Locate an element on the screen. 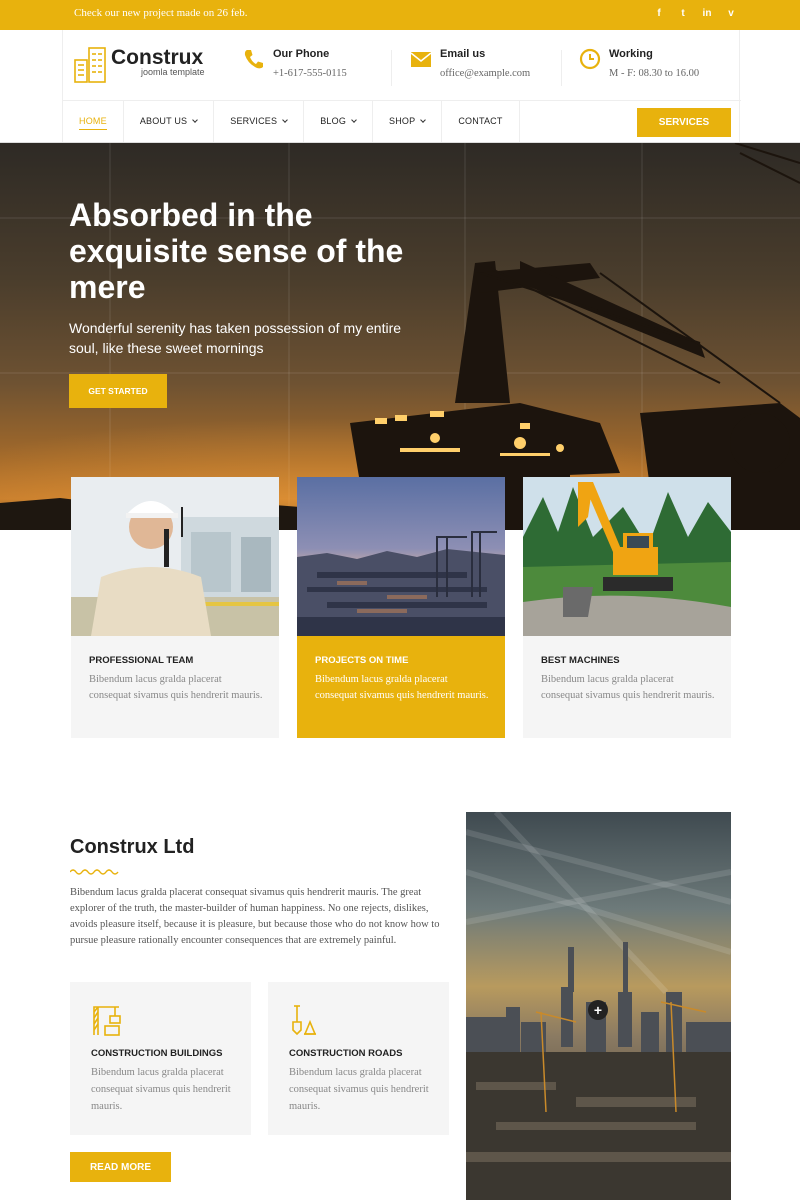  twitter-icon: t is located at coordinates (683, 13).